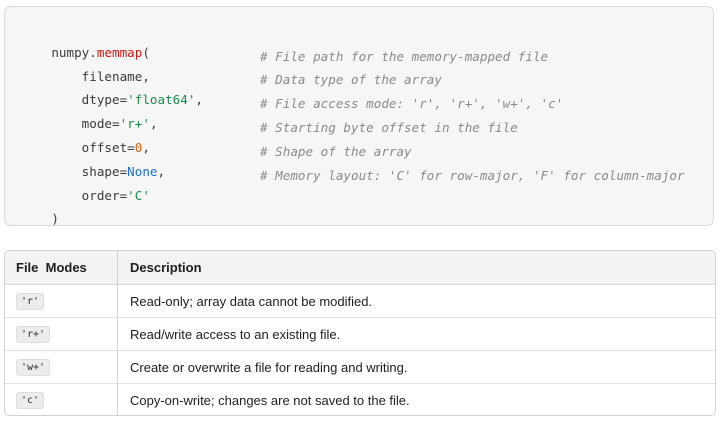 The image size is (721, 421). I want to click on code-comment: # File path for the memory-mapped file, so click(404, 56).